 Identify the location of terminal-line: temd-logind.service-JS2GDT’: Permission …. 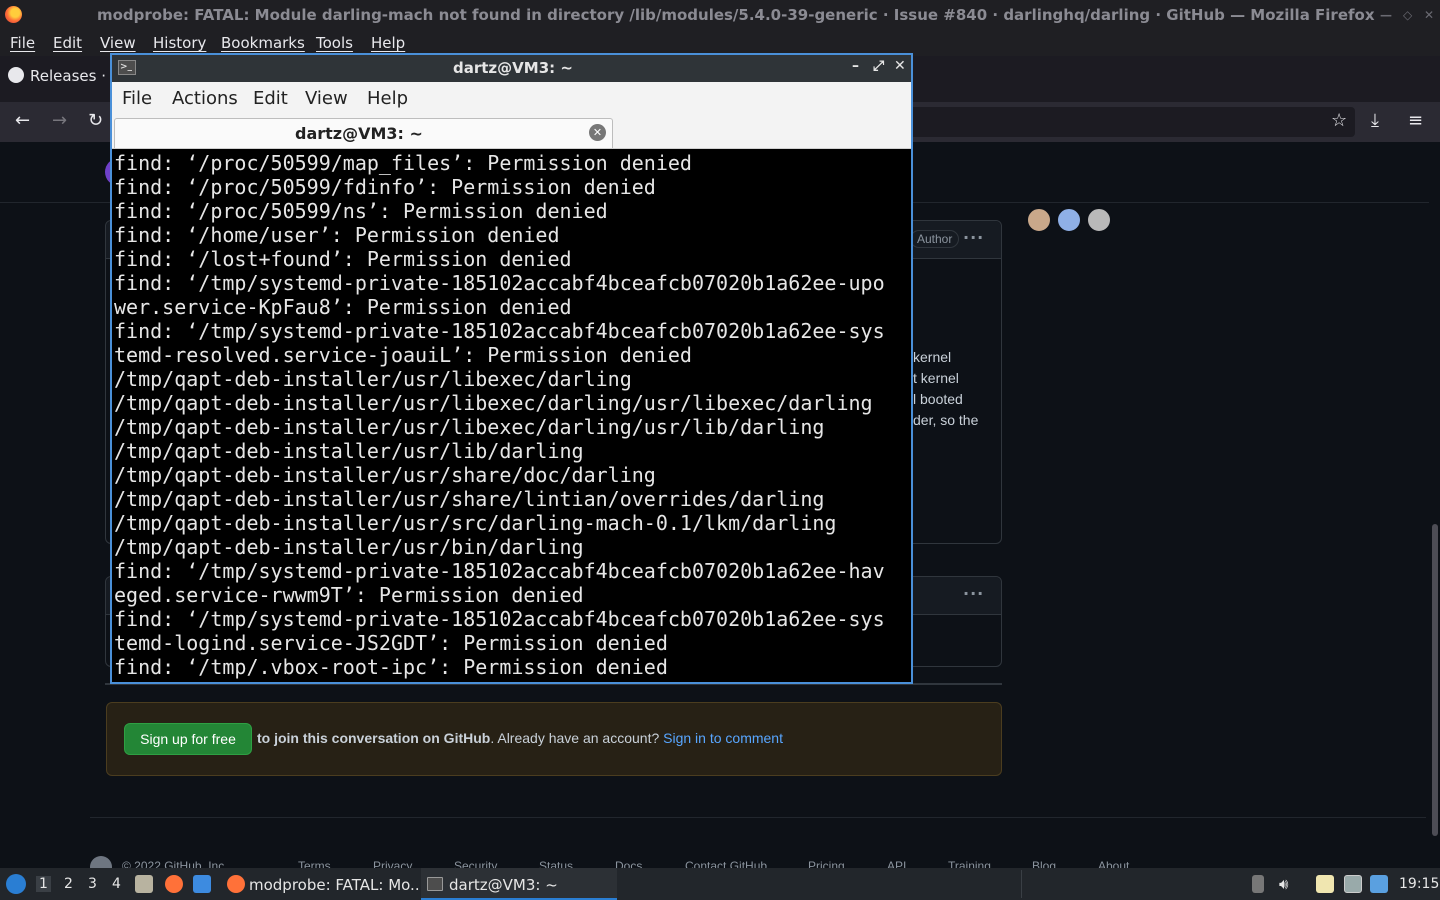
(391, 643).